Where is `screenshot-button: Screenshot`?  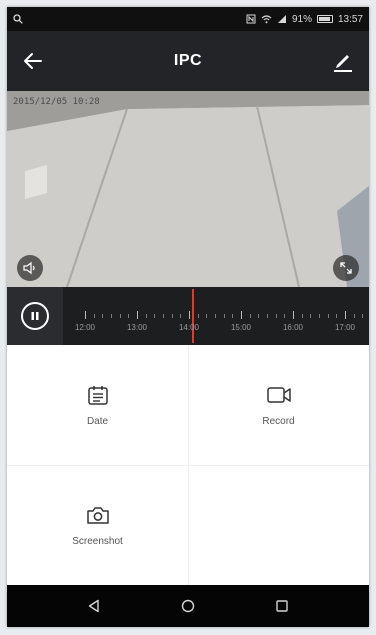
screenshot-button: Screenshot is located at coordinates (97, 525).